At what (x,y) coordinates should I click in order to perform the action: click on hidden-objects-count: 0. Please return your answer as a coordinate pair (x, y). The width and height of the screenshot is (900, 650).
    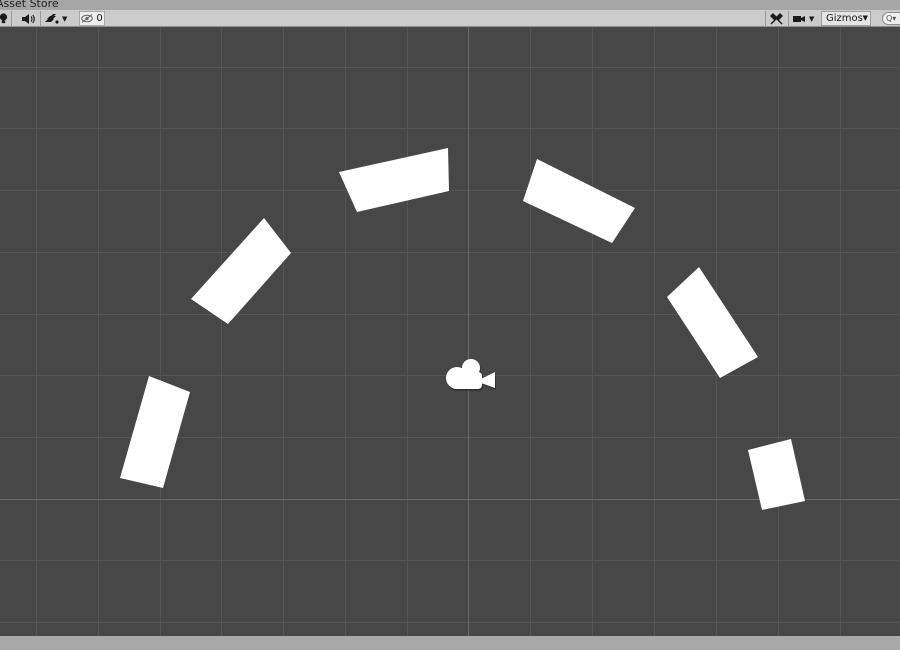
    Looking at the image, I should click on (99, 18).